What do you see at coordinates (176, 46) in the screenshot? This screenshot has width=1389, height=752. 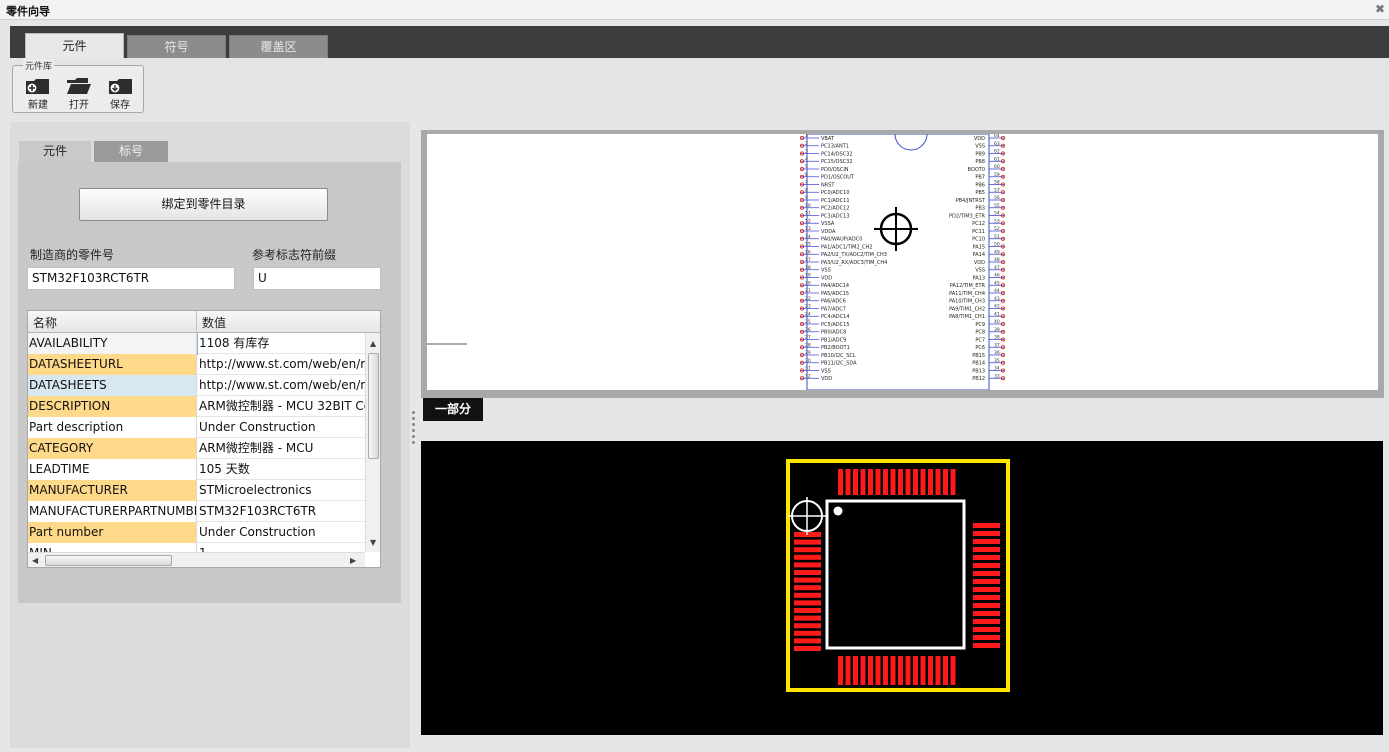 I see `tab-symbol: 符号` at bounding box center [176, 46].